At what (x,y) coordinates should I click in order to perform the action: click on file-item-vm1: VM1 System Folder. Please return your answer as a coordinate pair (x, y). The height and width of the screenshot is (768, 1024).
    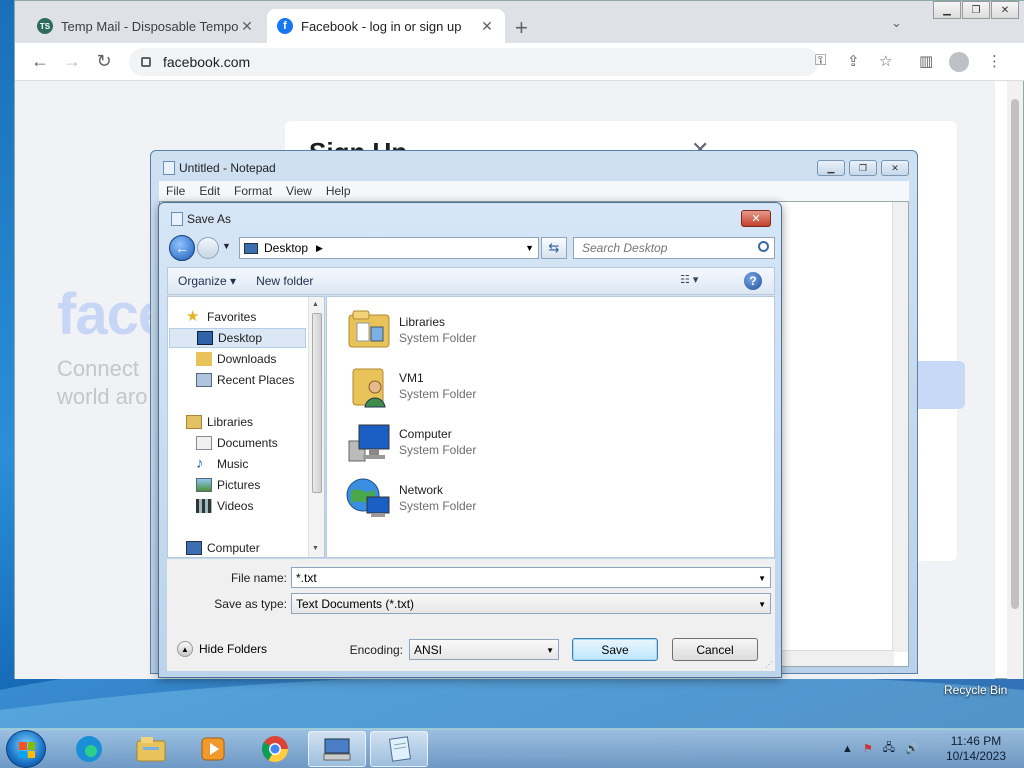
    Looking at the image, I should click on (470, 386).